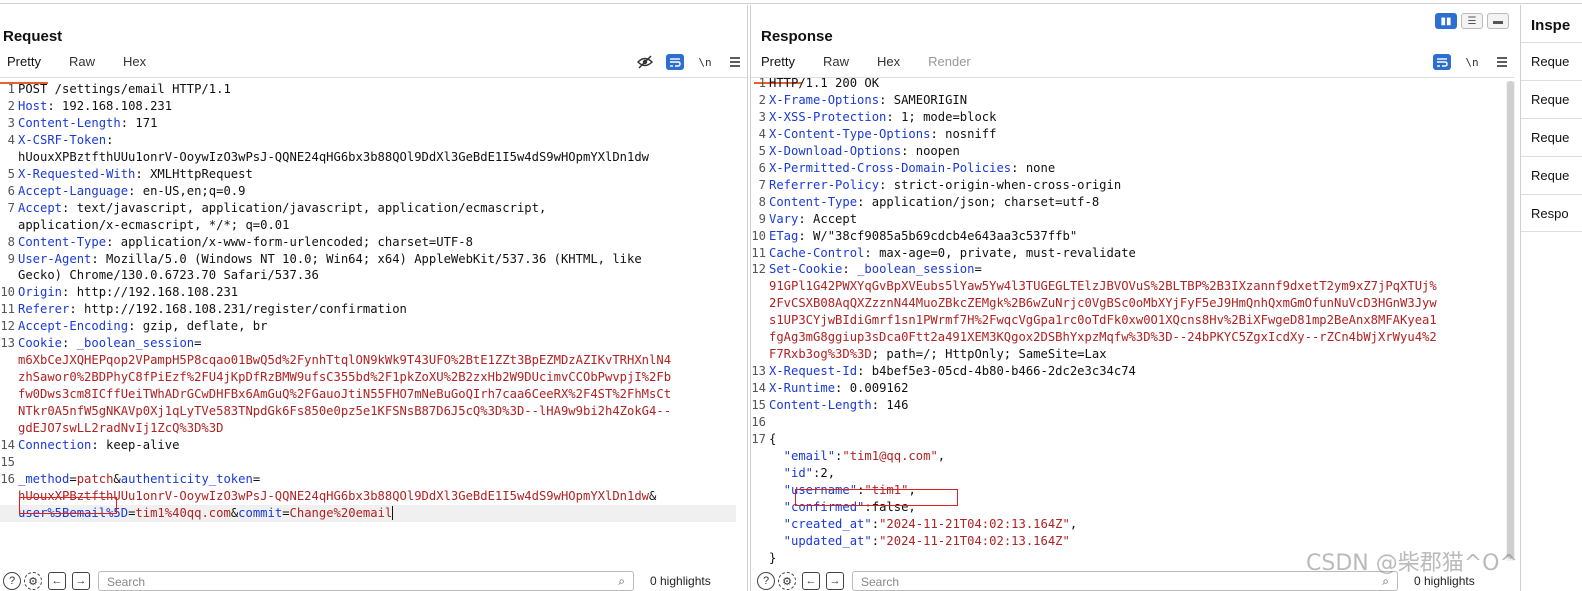 This screenshot has height=591, width=1582. What do you see at coordinates (82, 65) in the screenshot?
I see `tab-raw: Raw` at bounding box center [82, 65].